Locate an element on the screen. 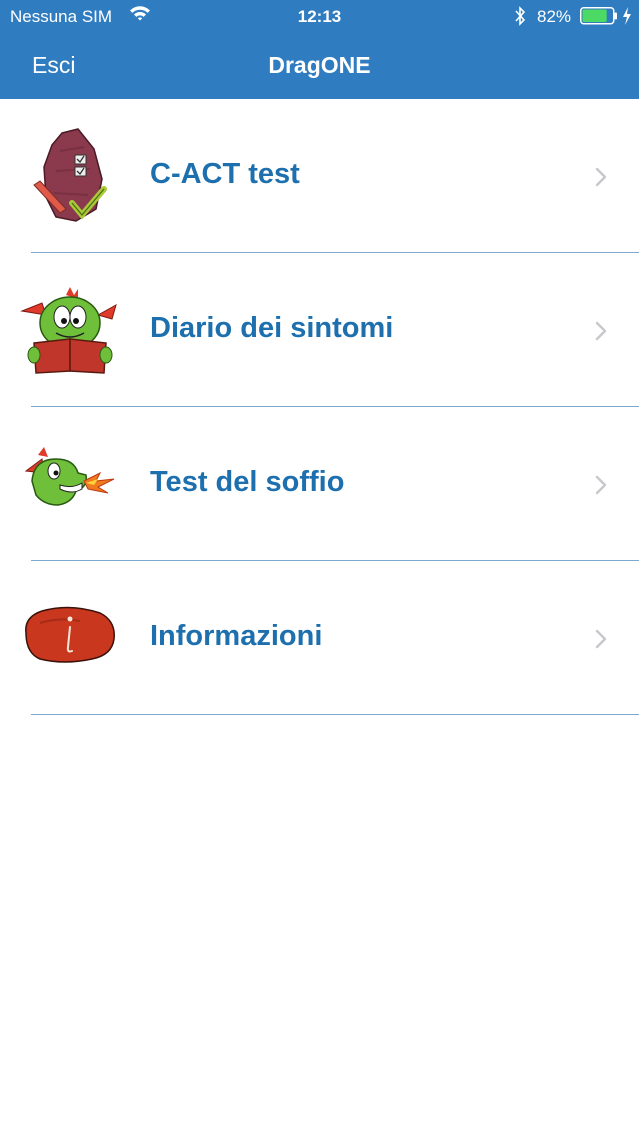 The width and height of the screenshot is (639, 1136). dragon-reading-icon is located at coordinates (68, 330).